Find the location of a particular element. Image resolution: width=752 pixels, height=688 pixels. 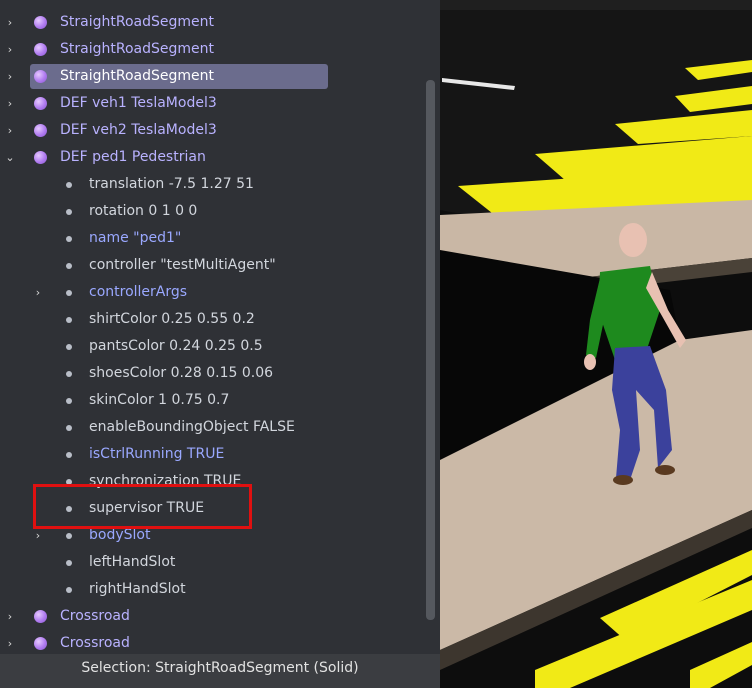

scene-tree-label: shoesColor 0.28 0.15 0.06 is located at coordinates (181, 373).